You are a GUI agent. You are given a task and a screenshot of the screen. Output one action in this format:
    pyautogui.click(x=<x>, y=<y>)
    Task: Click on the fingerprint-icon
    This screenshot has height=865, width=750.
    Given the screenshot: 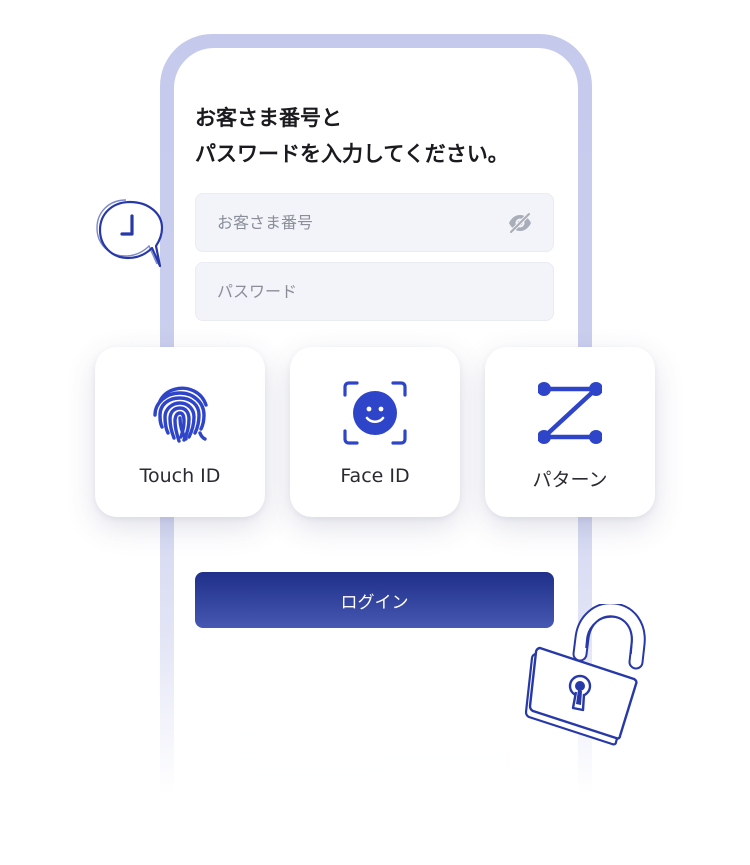 What is the action you would take?
    pyautogui.click(x=180, y=414)
    